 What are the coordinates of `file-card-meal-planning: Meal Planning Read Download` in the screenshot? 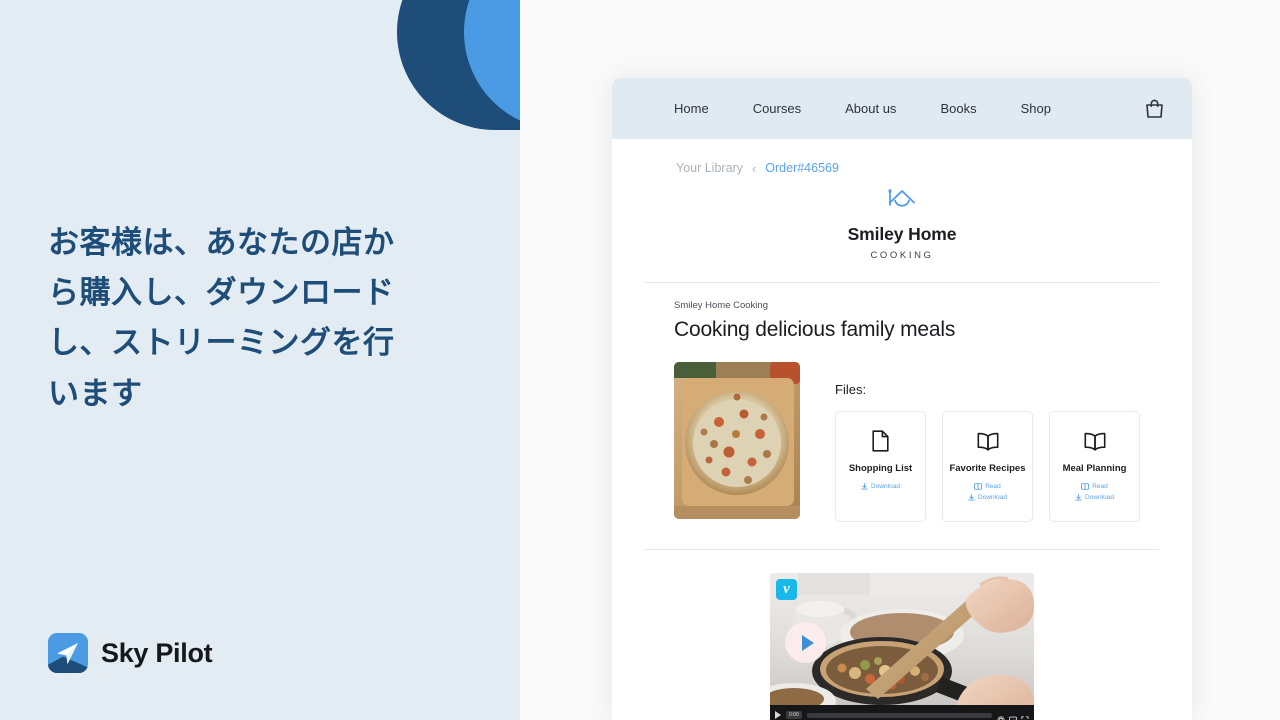 It's located at (1094, 466).